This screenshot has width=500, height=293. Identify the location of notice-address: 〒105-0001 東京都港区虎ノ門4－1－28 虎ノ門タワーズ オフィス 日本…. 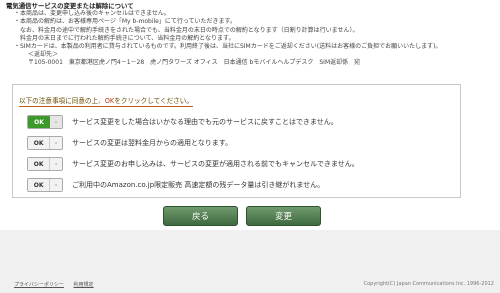
(194, 63).